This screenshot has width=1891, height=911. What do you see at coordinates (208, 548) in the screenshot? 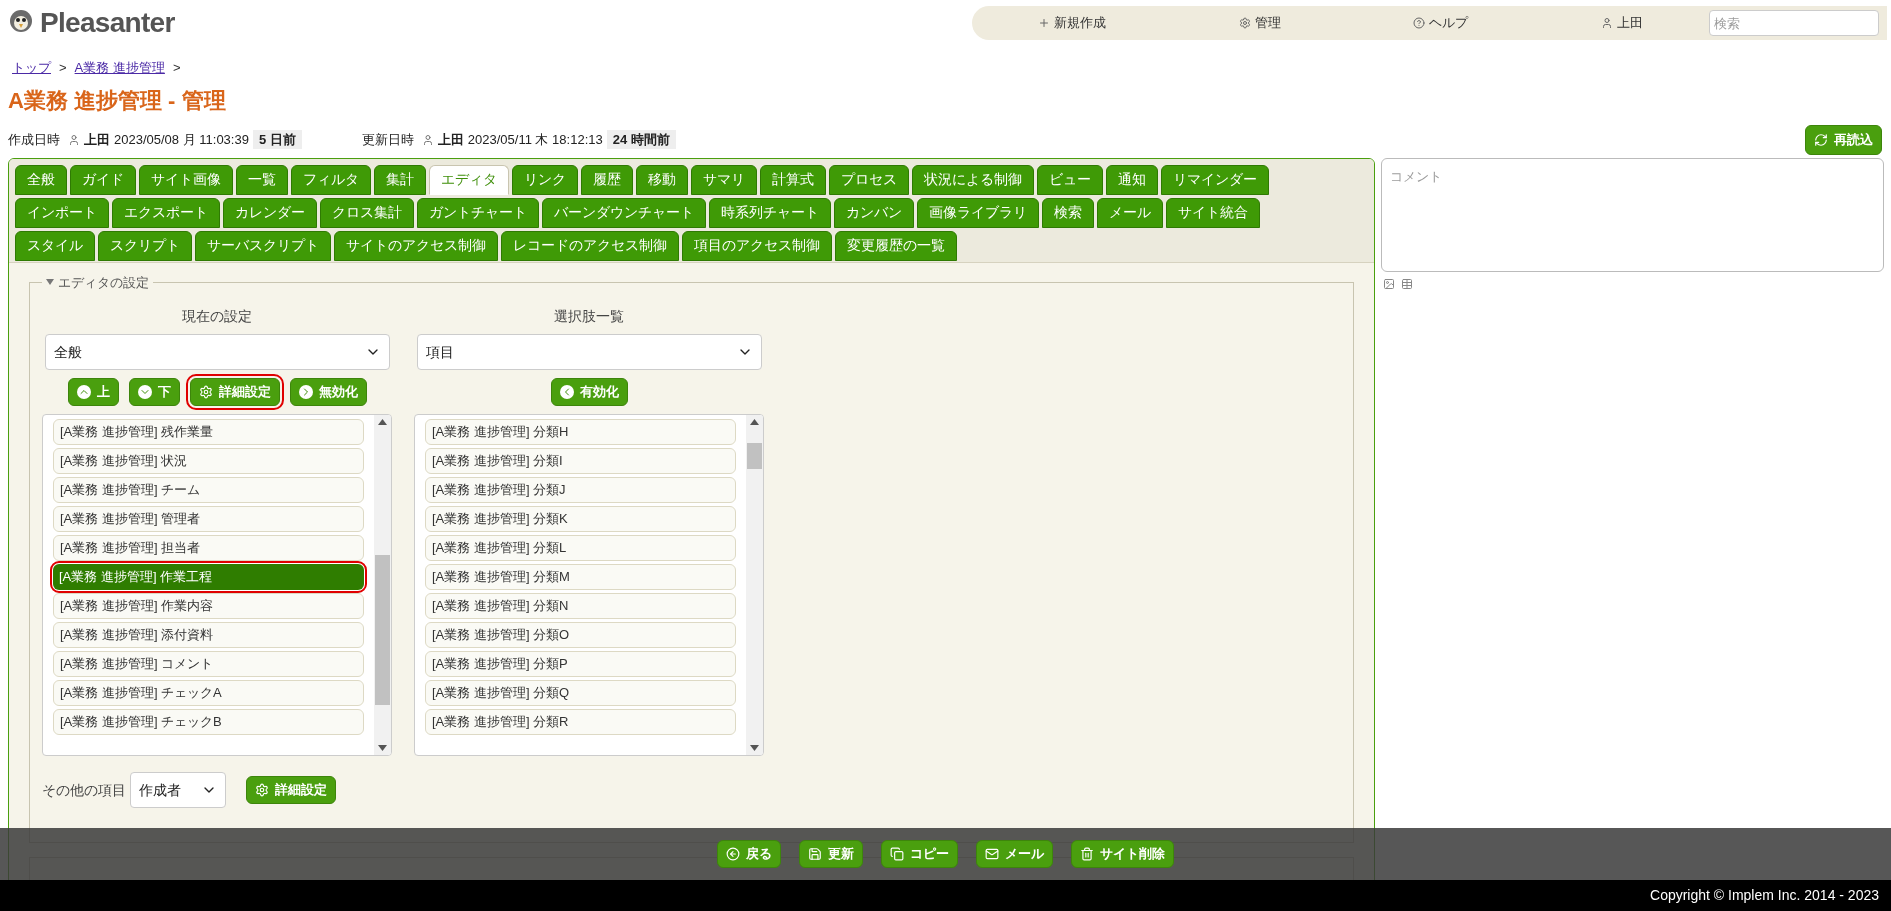
I see `list-item: [A業務 進捗管理] 担当者` at bounding box center [208, 548].